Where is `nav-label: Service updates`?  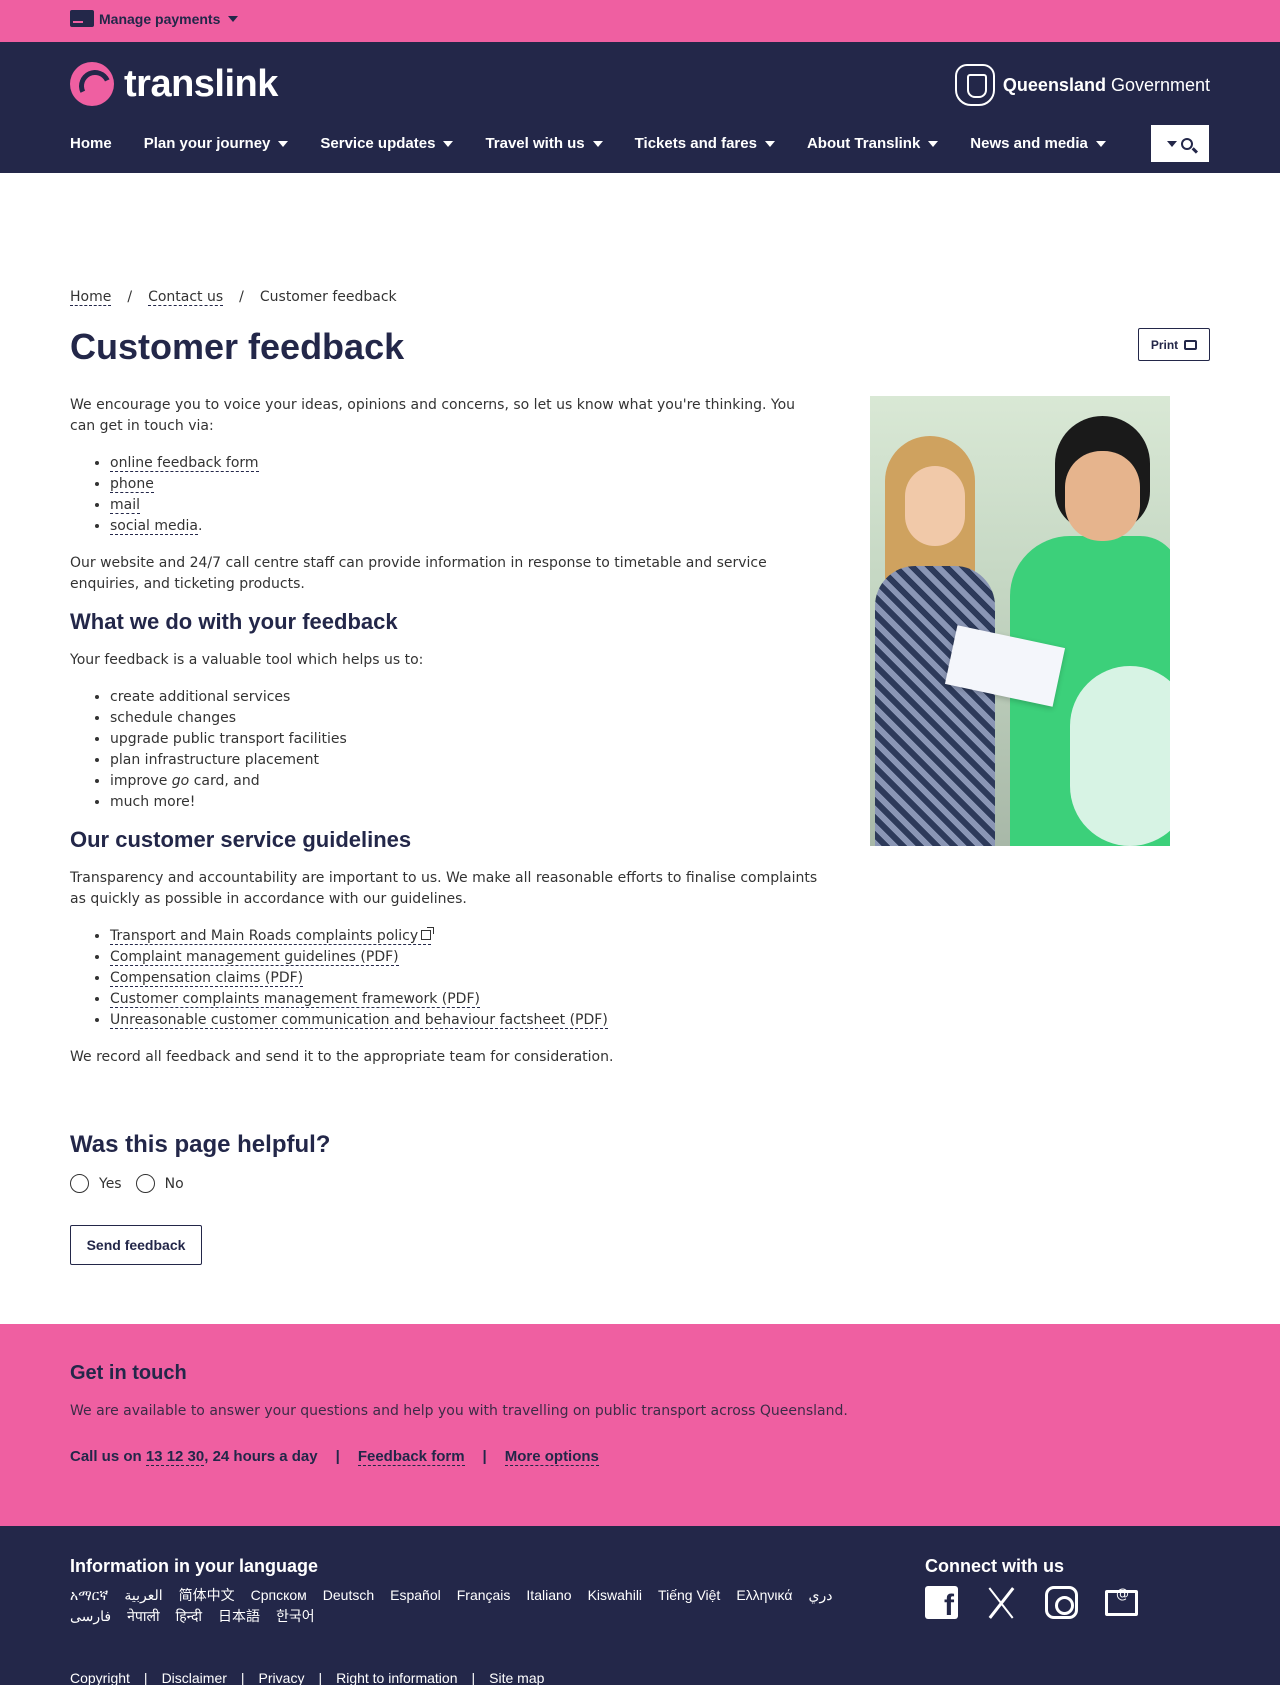
nav-label: Service updates is located at coordinates (378, 143).